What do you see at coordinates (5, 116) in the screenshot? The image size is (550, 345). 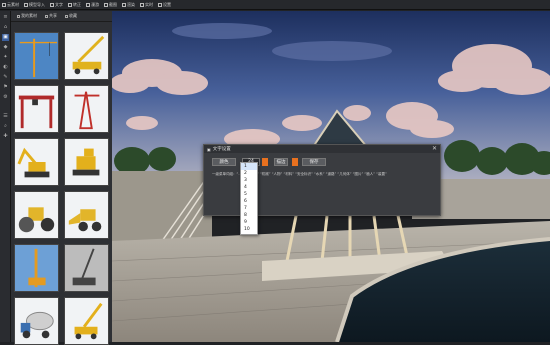 I see `left-tool-button: ☰` at bounding box center [5, 116].